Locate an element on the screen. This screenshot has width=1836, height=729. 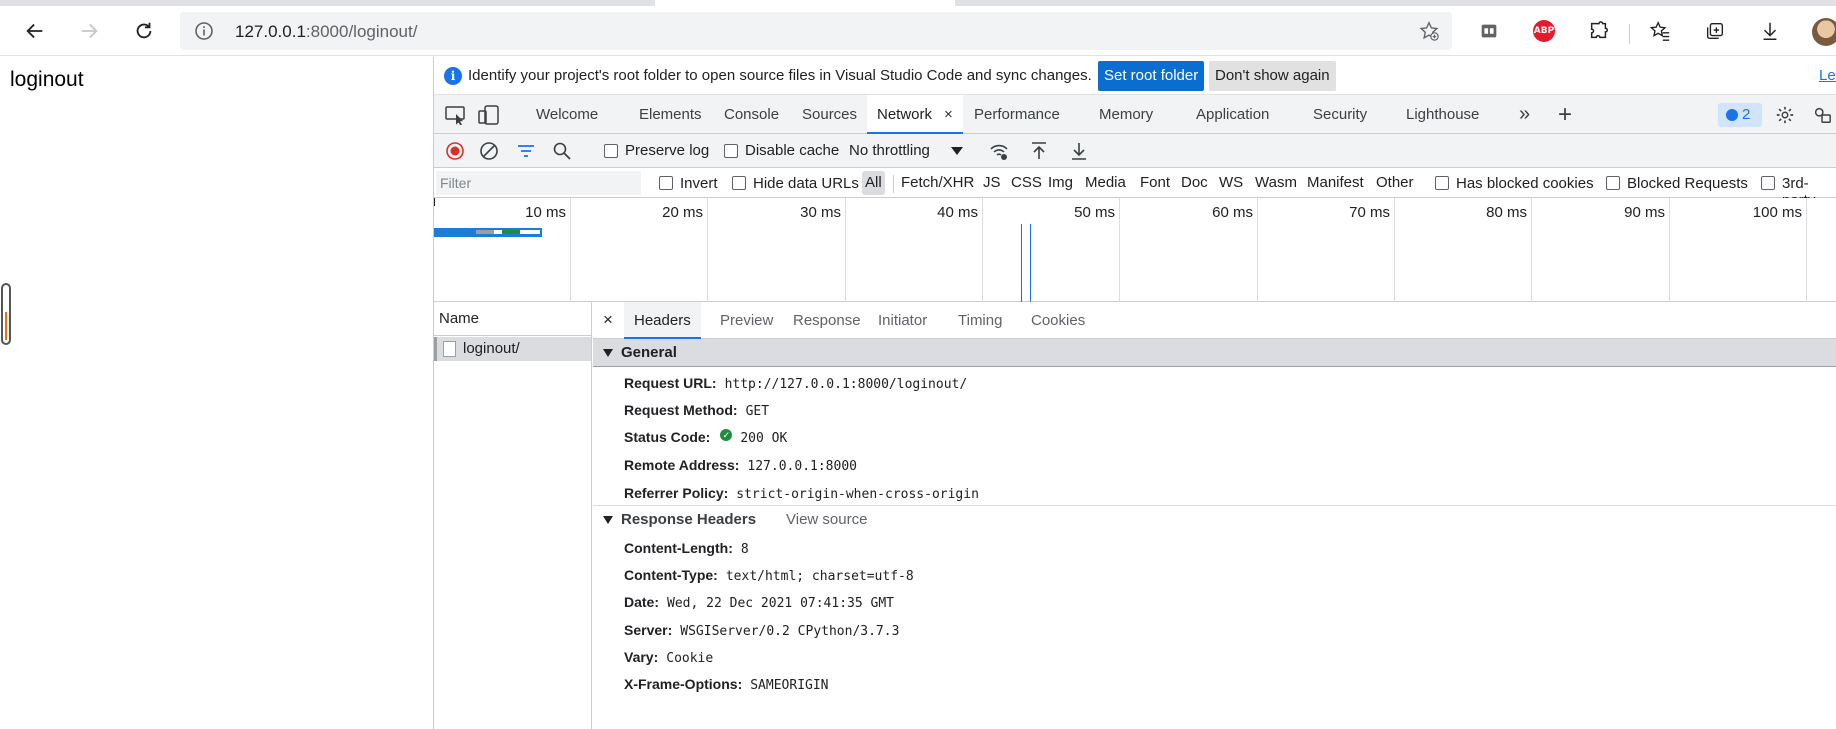
favorite-add-icon is located at coordinates (1429, 31).